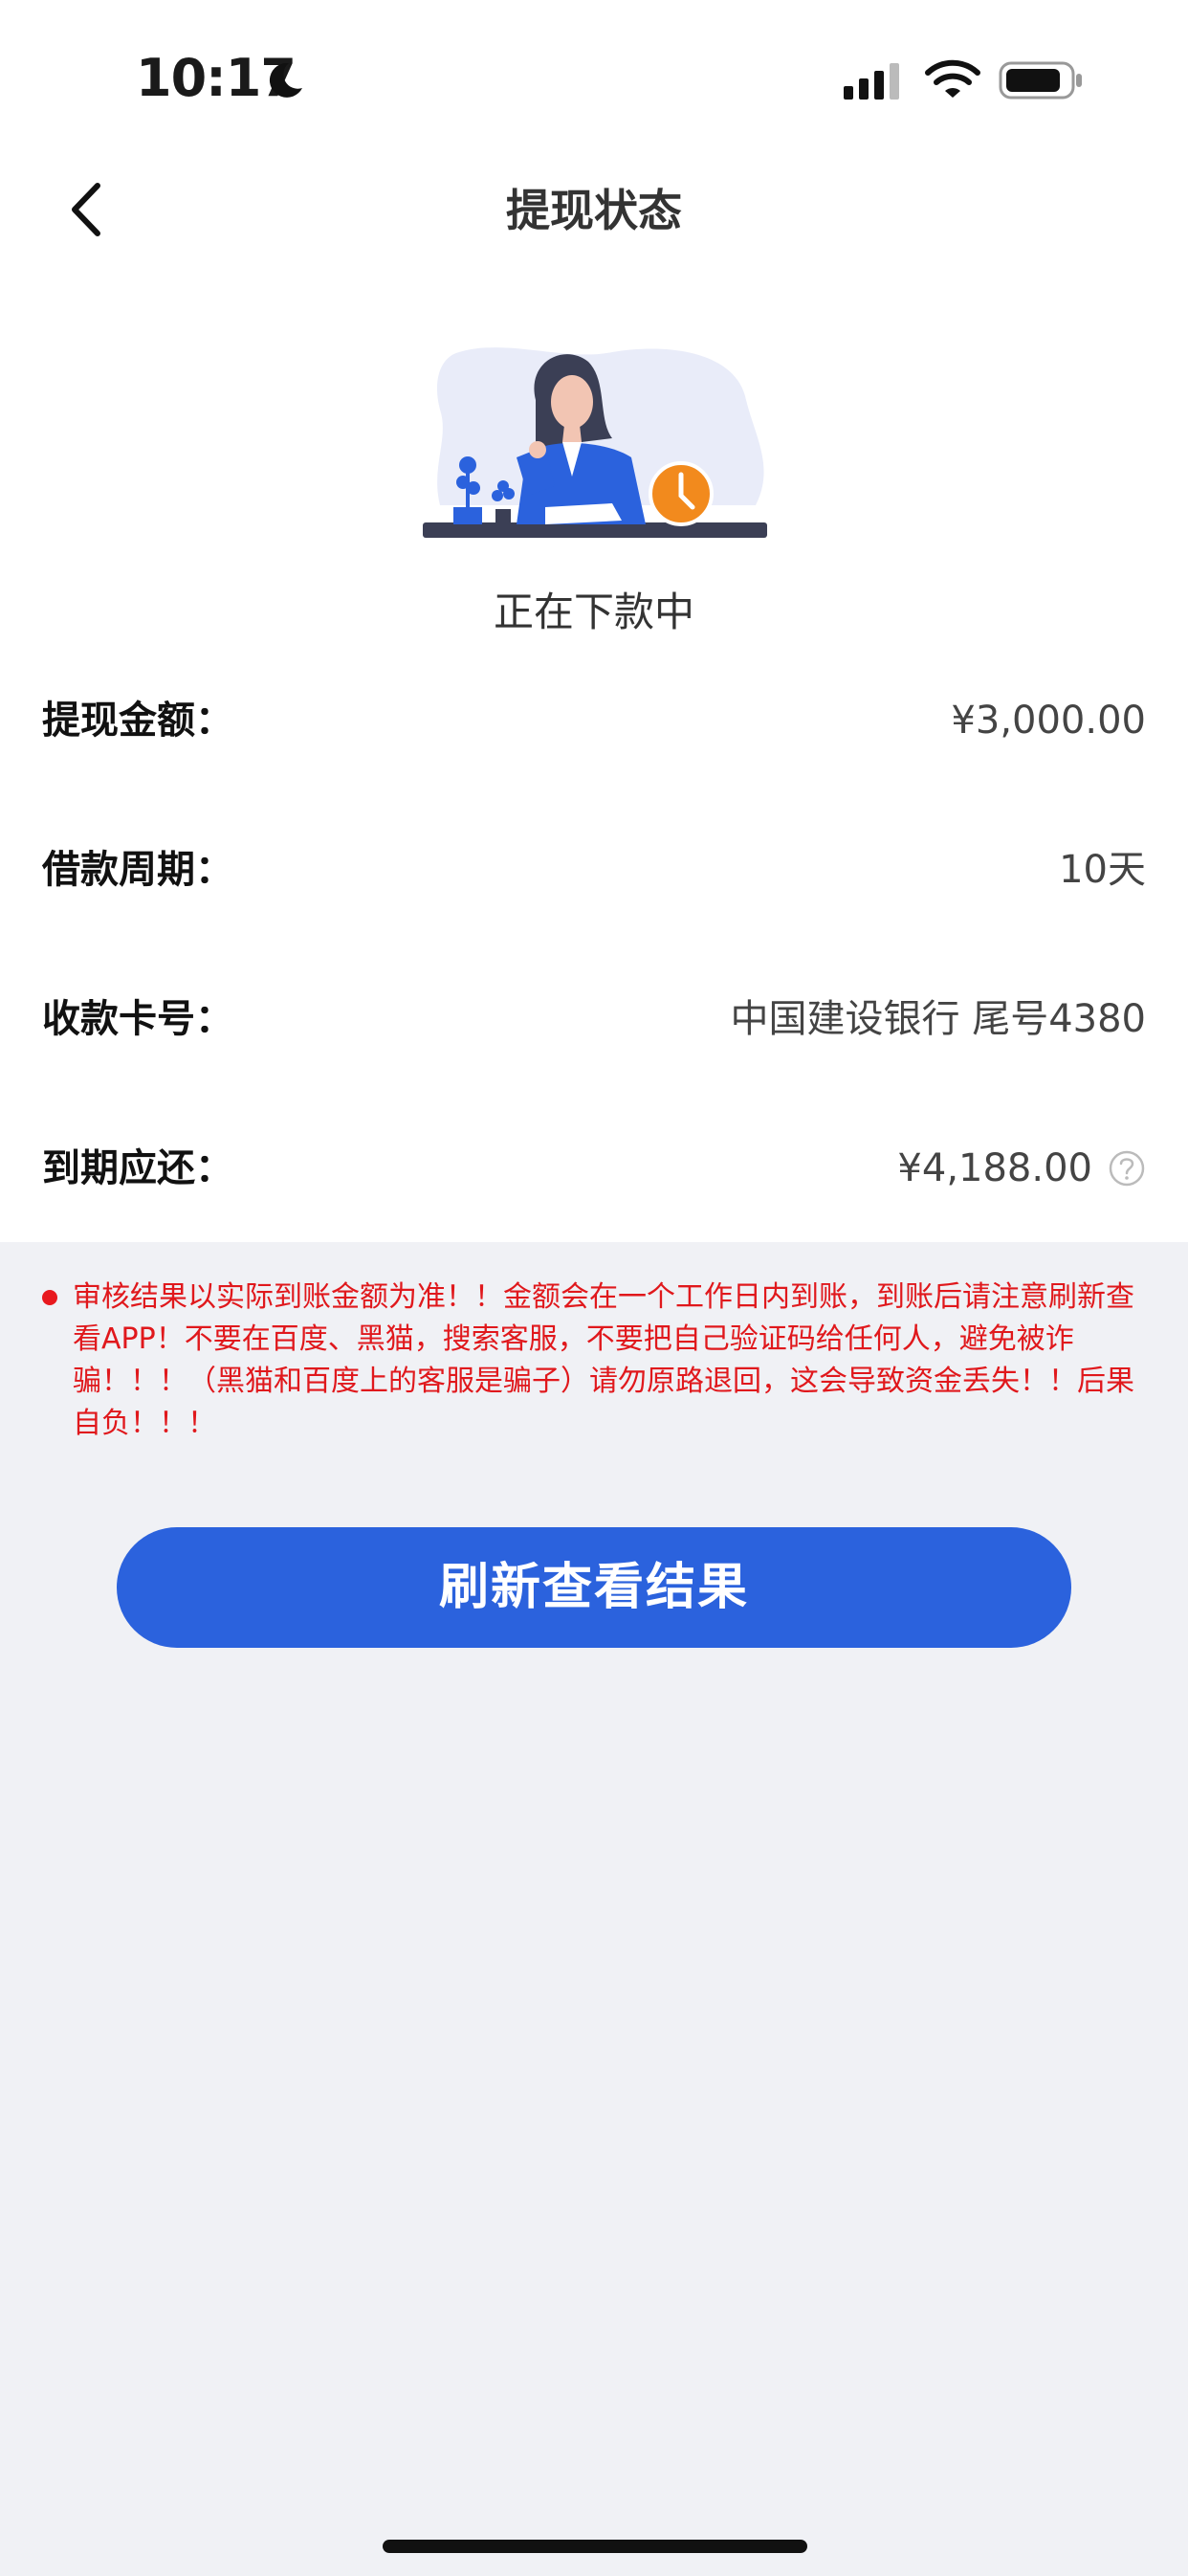 The width and height of the screenshot is (1188, 2576). I want to click on warning-dot-icon, so click(49, 1297).